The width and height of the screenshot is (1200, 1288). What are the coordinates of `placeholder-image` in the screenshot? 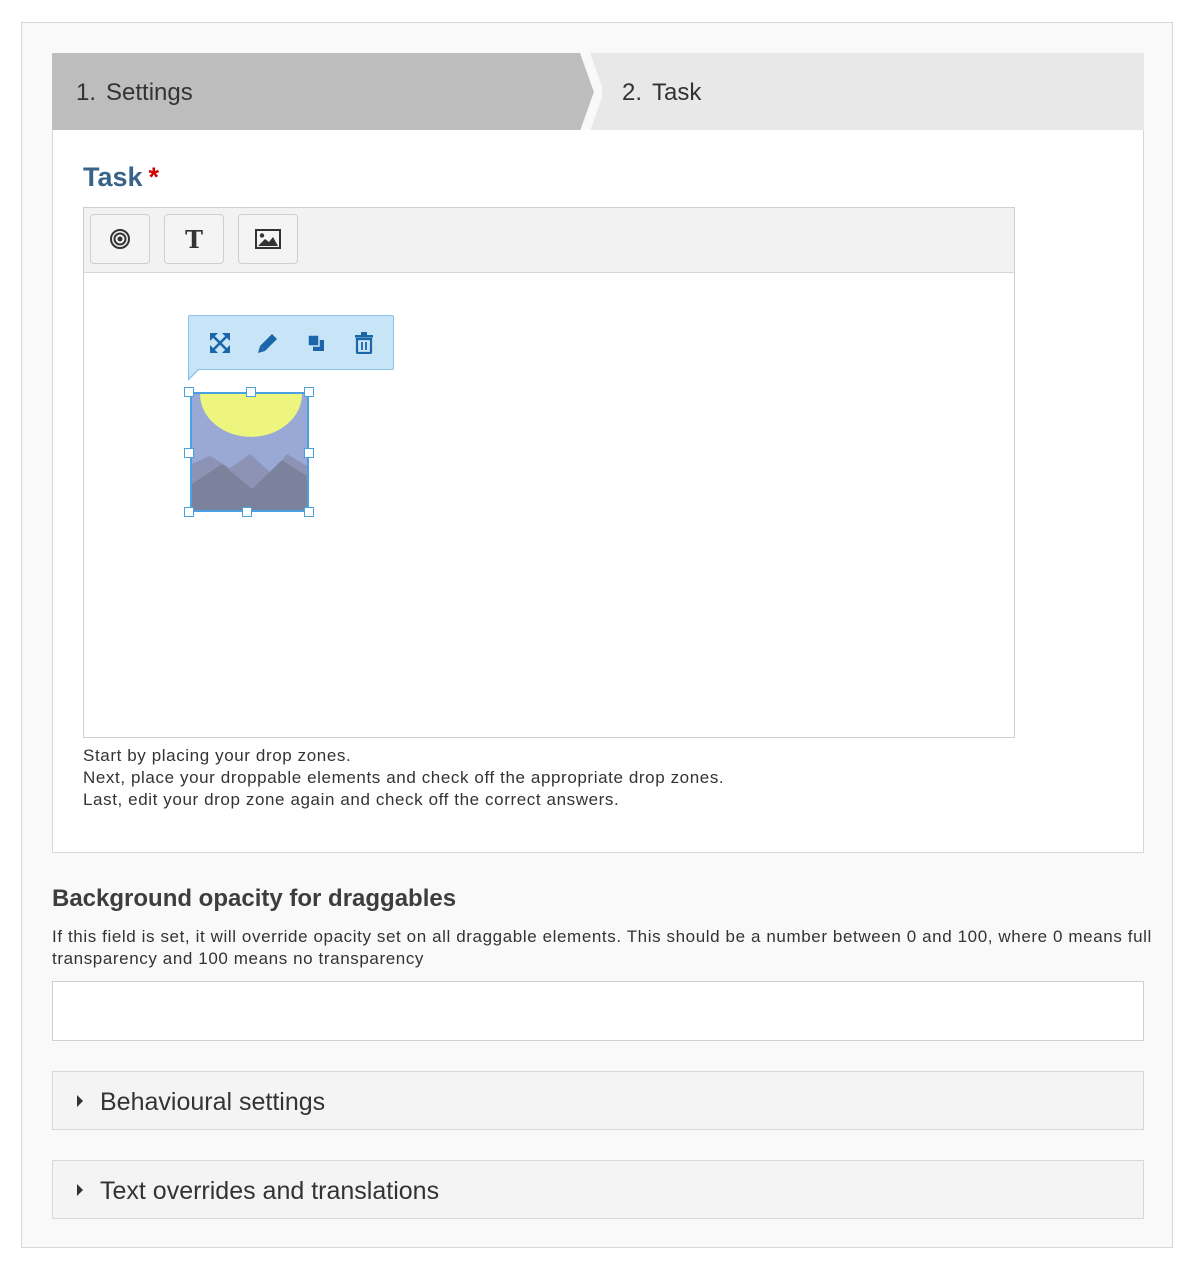 It's located at (249, 452).